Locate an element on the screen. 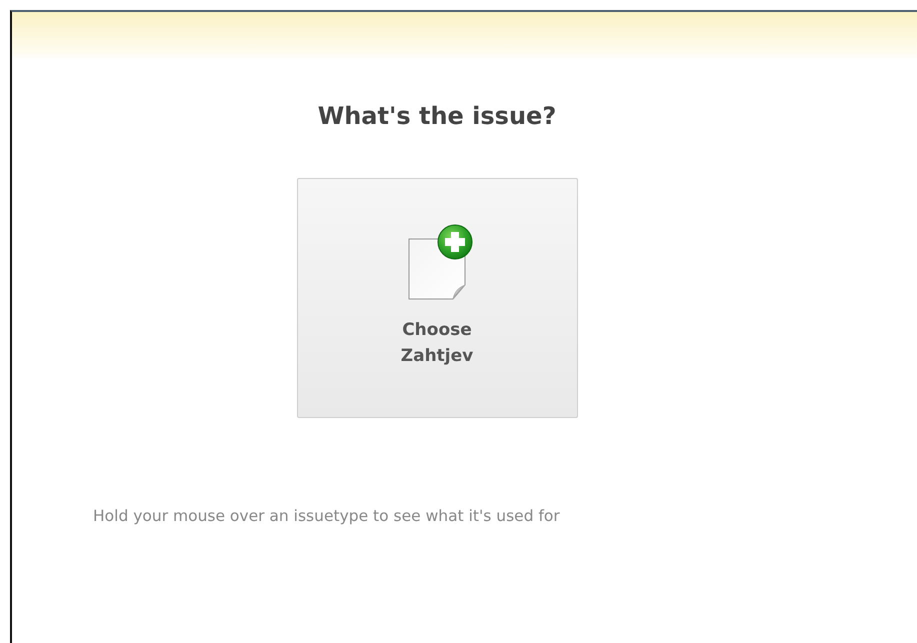 The width and height of the screenshot is (917, 643). page-heading: What's the issue? is located at coordinates (437, 116).